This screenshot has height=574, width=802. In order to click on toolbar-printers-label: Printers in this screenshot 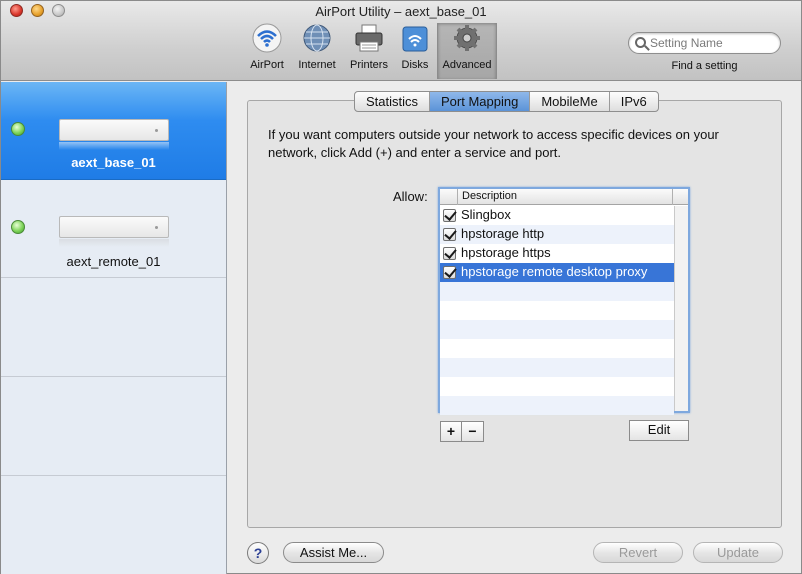, I will do `click(369, 65)`.